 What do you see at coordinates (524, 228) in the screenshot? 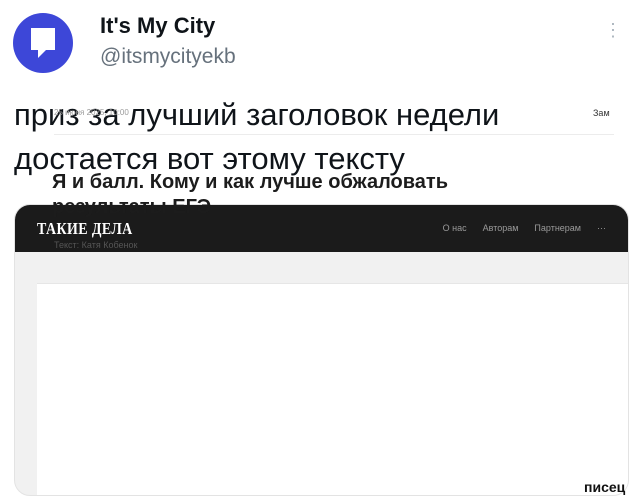
I see `site-nav: О нас Авторам Партнерам ···` at bounding box center [524, 228].